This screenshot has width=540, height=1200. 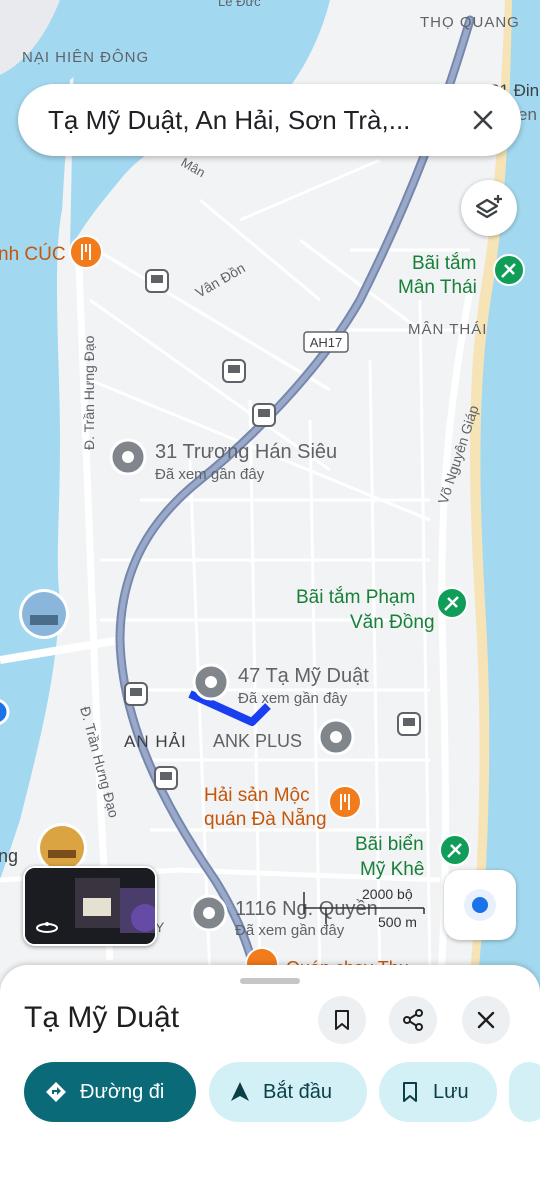 I want to click on share-button, so click(x=413, y=1020).